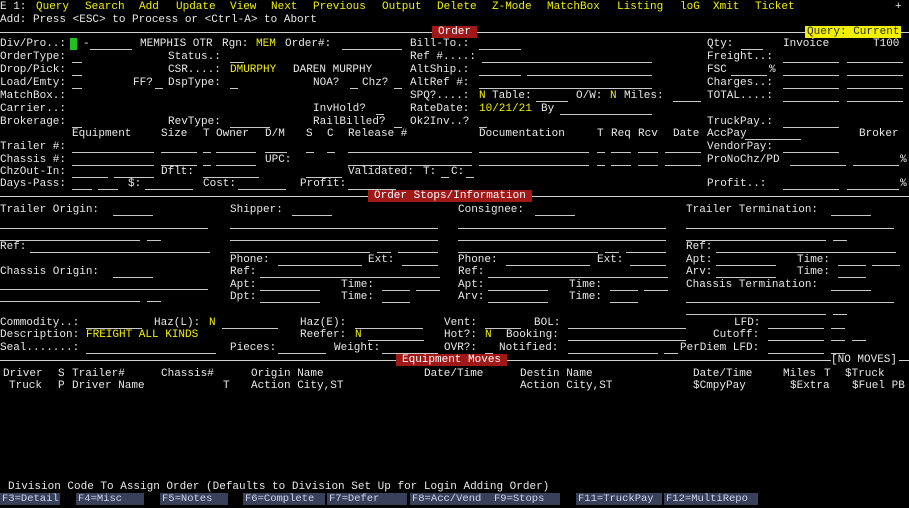 This screenshot has height=508, width=909. I want to click on shipper-dpt-time-input, so click(396, 302).